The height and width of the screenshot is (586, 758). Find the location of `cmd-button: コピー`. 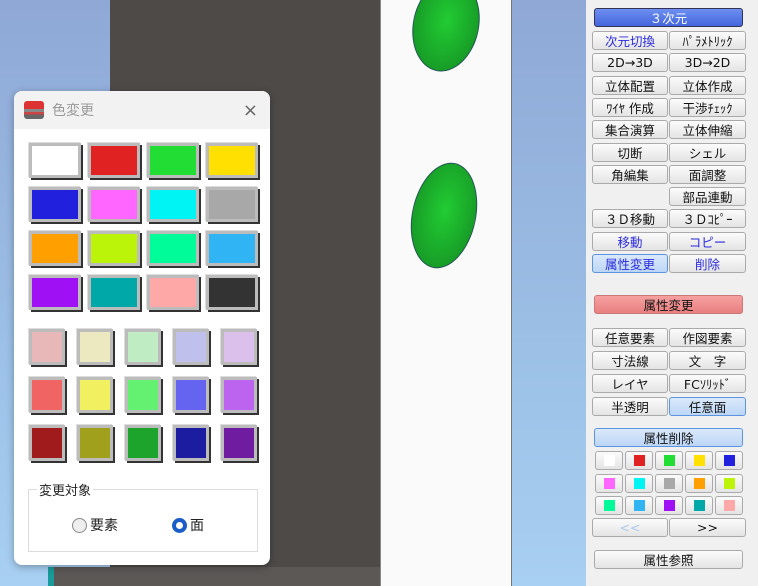

cmd-button: コピー is located at coordinates (707, 241).